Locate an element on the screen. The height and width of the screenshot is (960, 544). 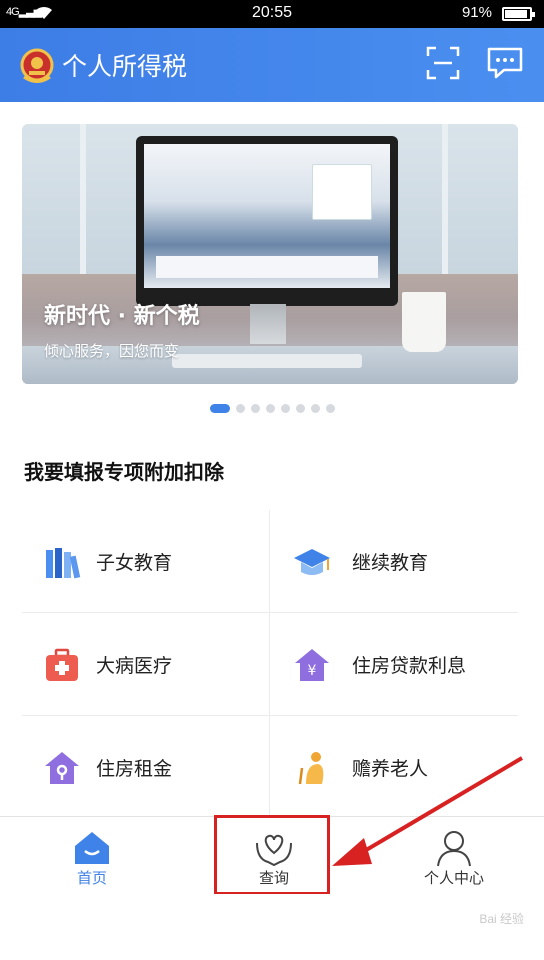
app-title: 个人所得税 is located at coordinates (125, 66).